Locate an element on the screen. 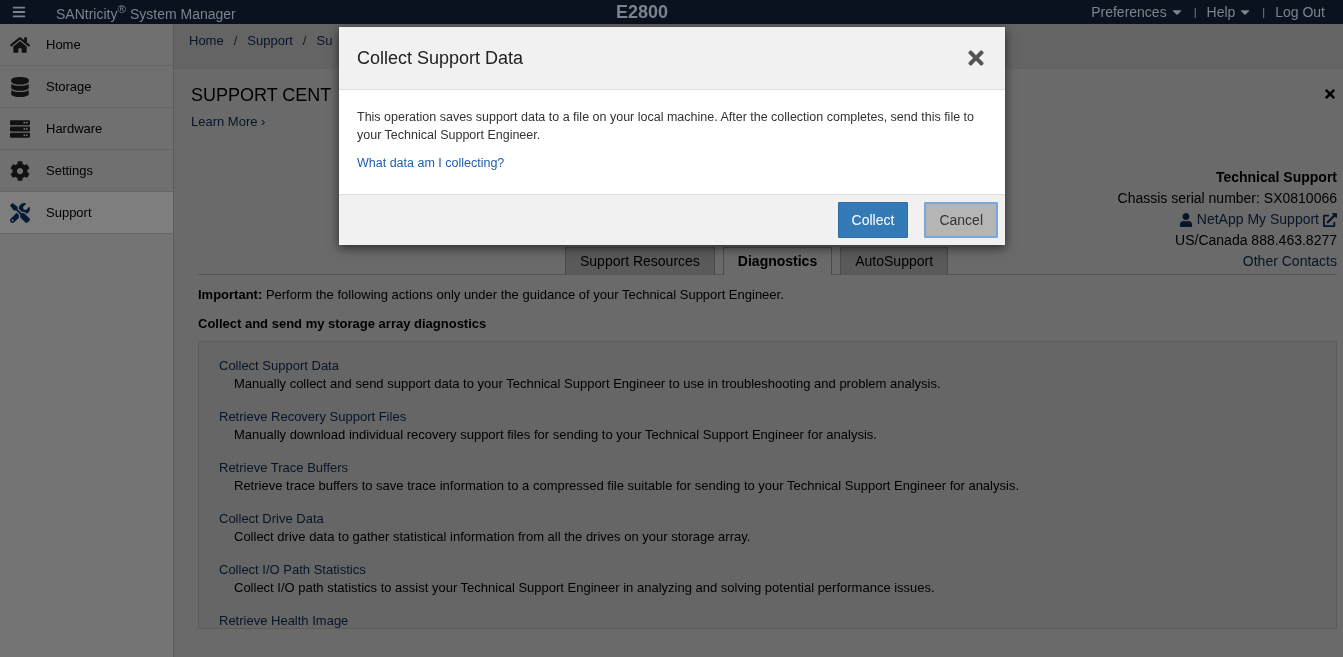  product-name: SANtricity$^{®}$ System Manager is located at coordinates (146, 12).